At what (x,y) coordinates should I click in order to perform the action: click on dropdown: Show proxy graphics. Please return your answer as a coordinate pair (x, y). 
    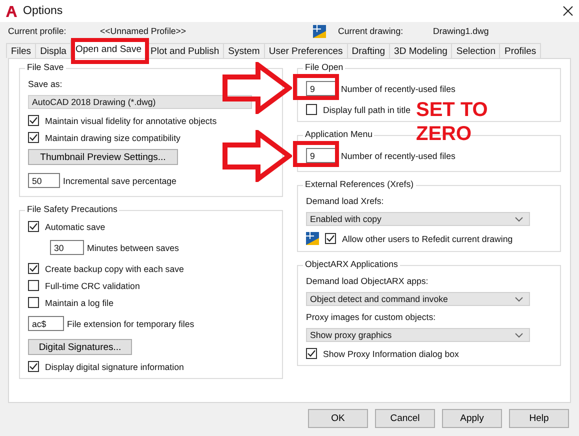
    Looking at the image, I should click on (418, 335).